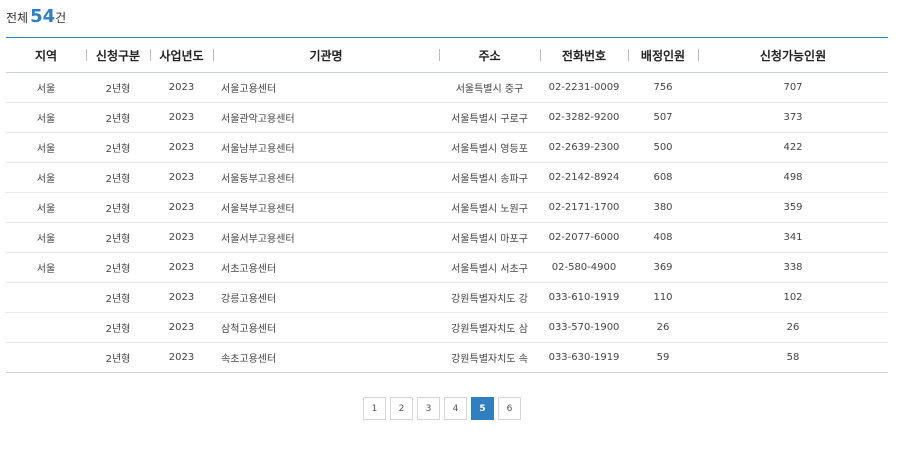  I want to click on cell-available: 373, so click(793, 117).